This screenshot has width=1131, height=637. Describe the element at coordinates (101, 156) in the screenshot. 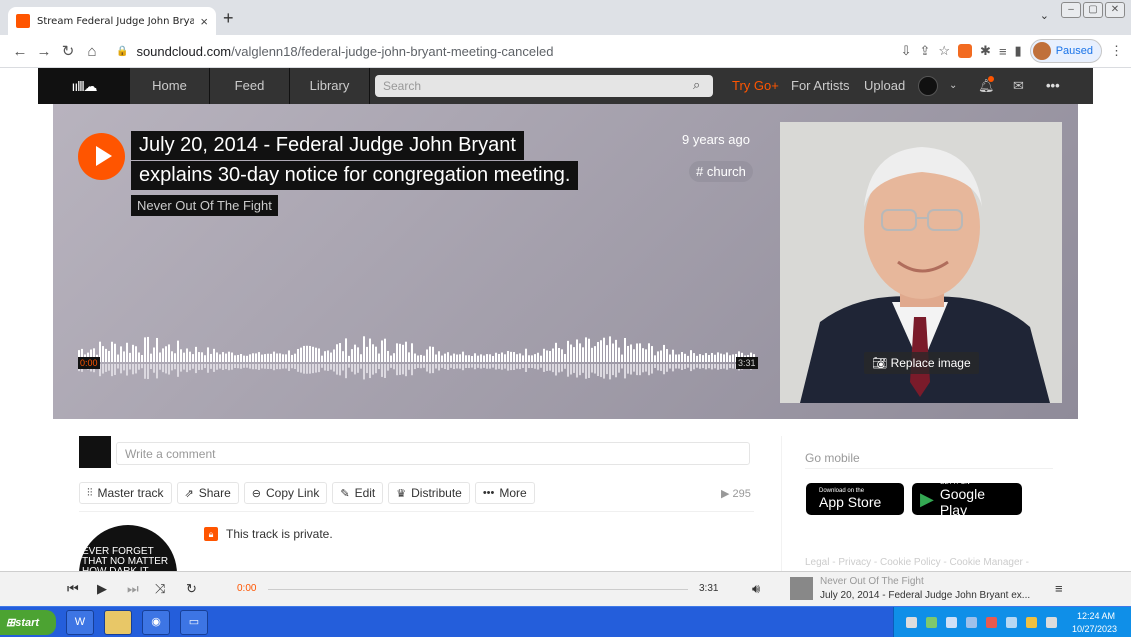

I see `play-button` at that location.